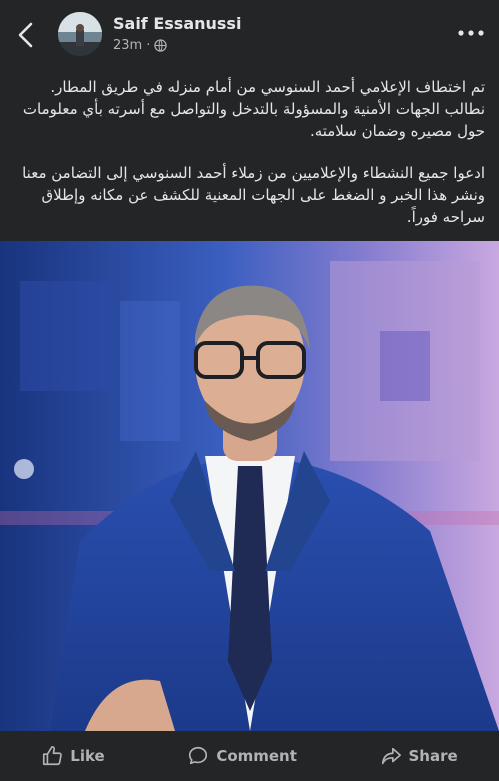  Describe the element at coordinates (198, 755) in the screenshot. I see `comment-icon` at that location.